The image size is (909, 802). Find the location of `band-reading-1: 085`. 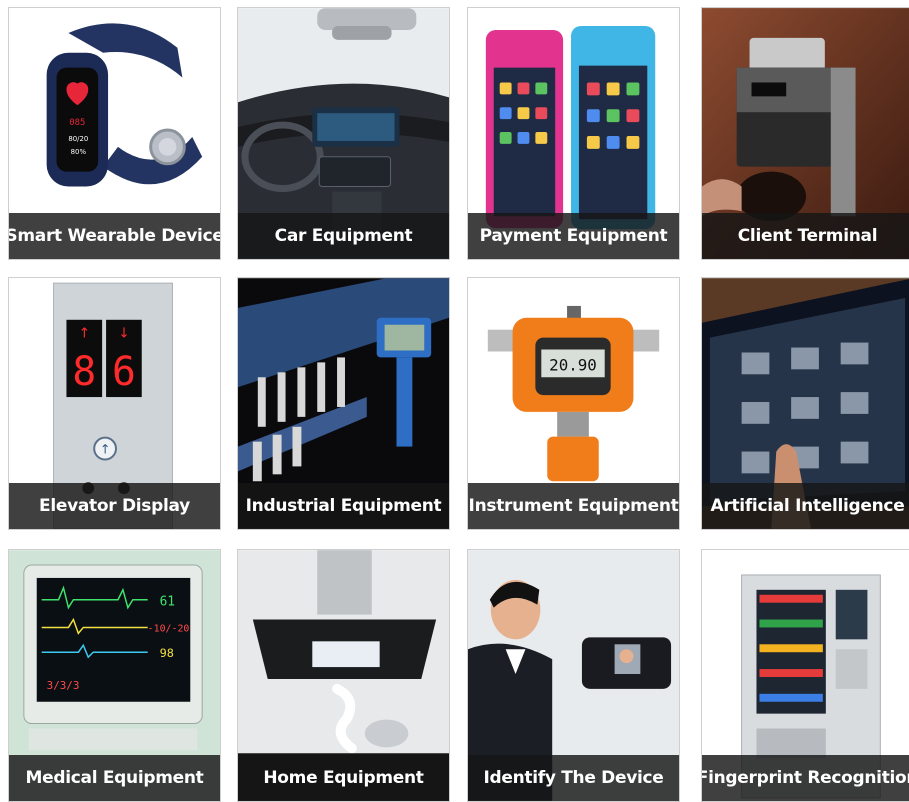

band-reading-1: 085 is located at coordinates (77, 123).